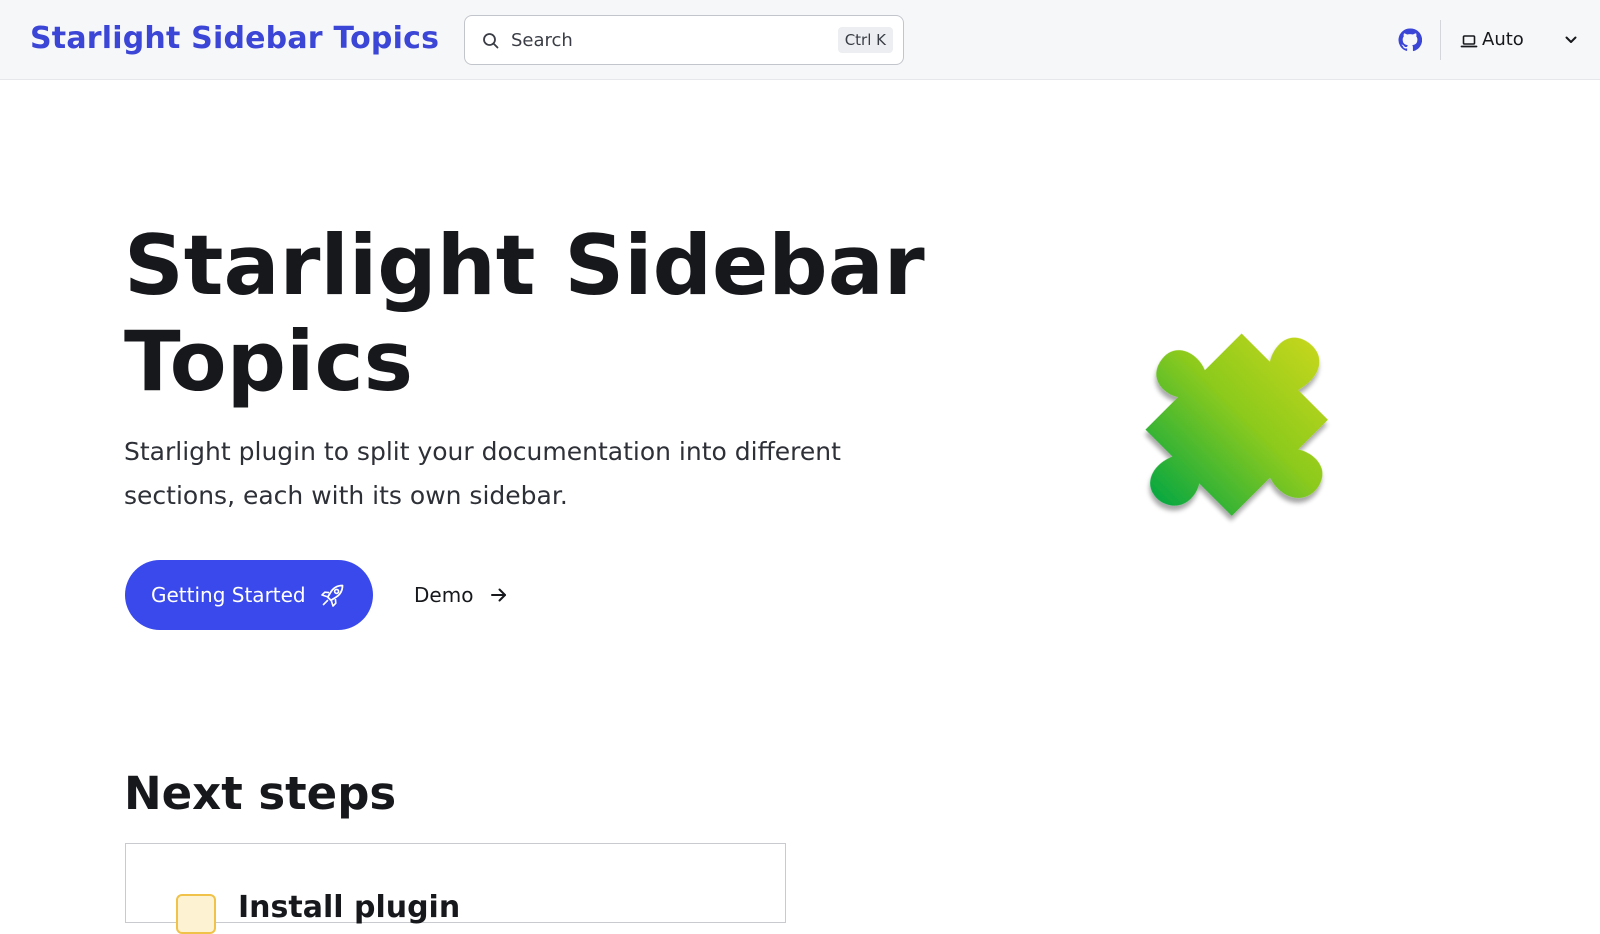 This screenshot has width=1600, height=934. What do you see at coordinates (455, 888) in the screenshot?
I see `next-steps-card: Install plugin` at bounding box center [455, 888].